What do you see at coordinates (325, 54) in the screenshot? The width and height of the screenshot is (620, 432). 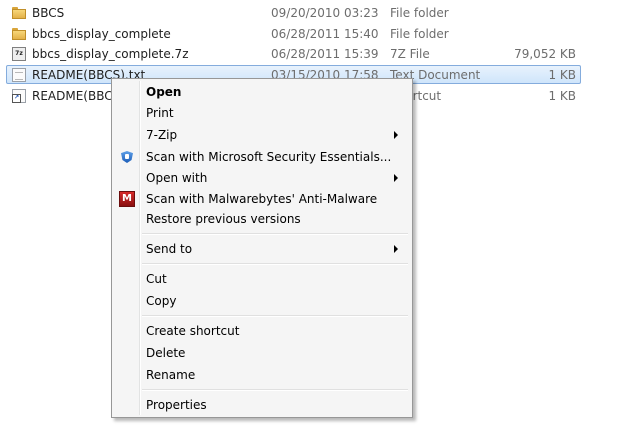 I see `file-date: 06/28/2011 15:39` at bounding box center [325, 54].